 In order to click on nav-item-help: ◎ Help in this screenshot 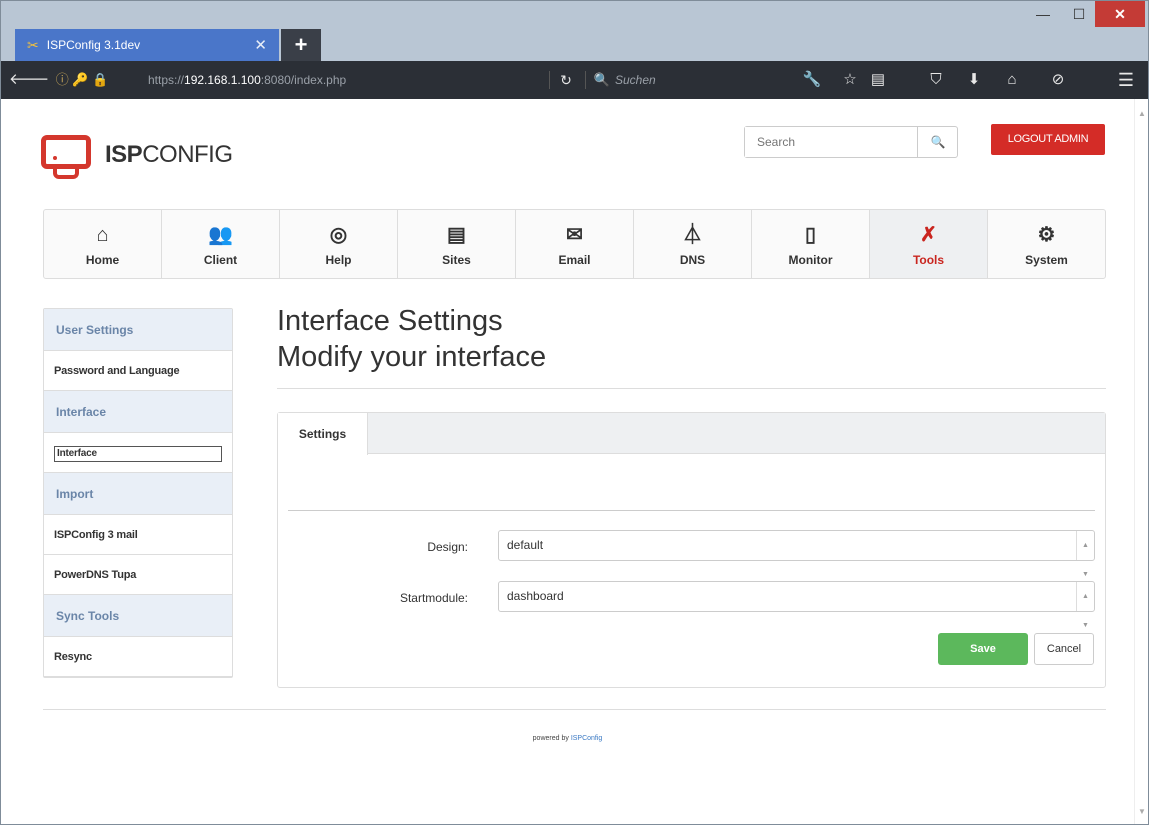, I will do `click(339, 244)`.